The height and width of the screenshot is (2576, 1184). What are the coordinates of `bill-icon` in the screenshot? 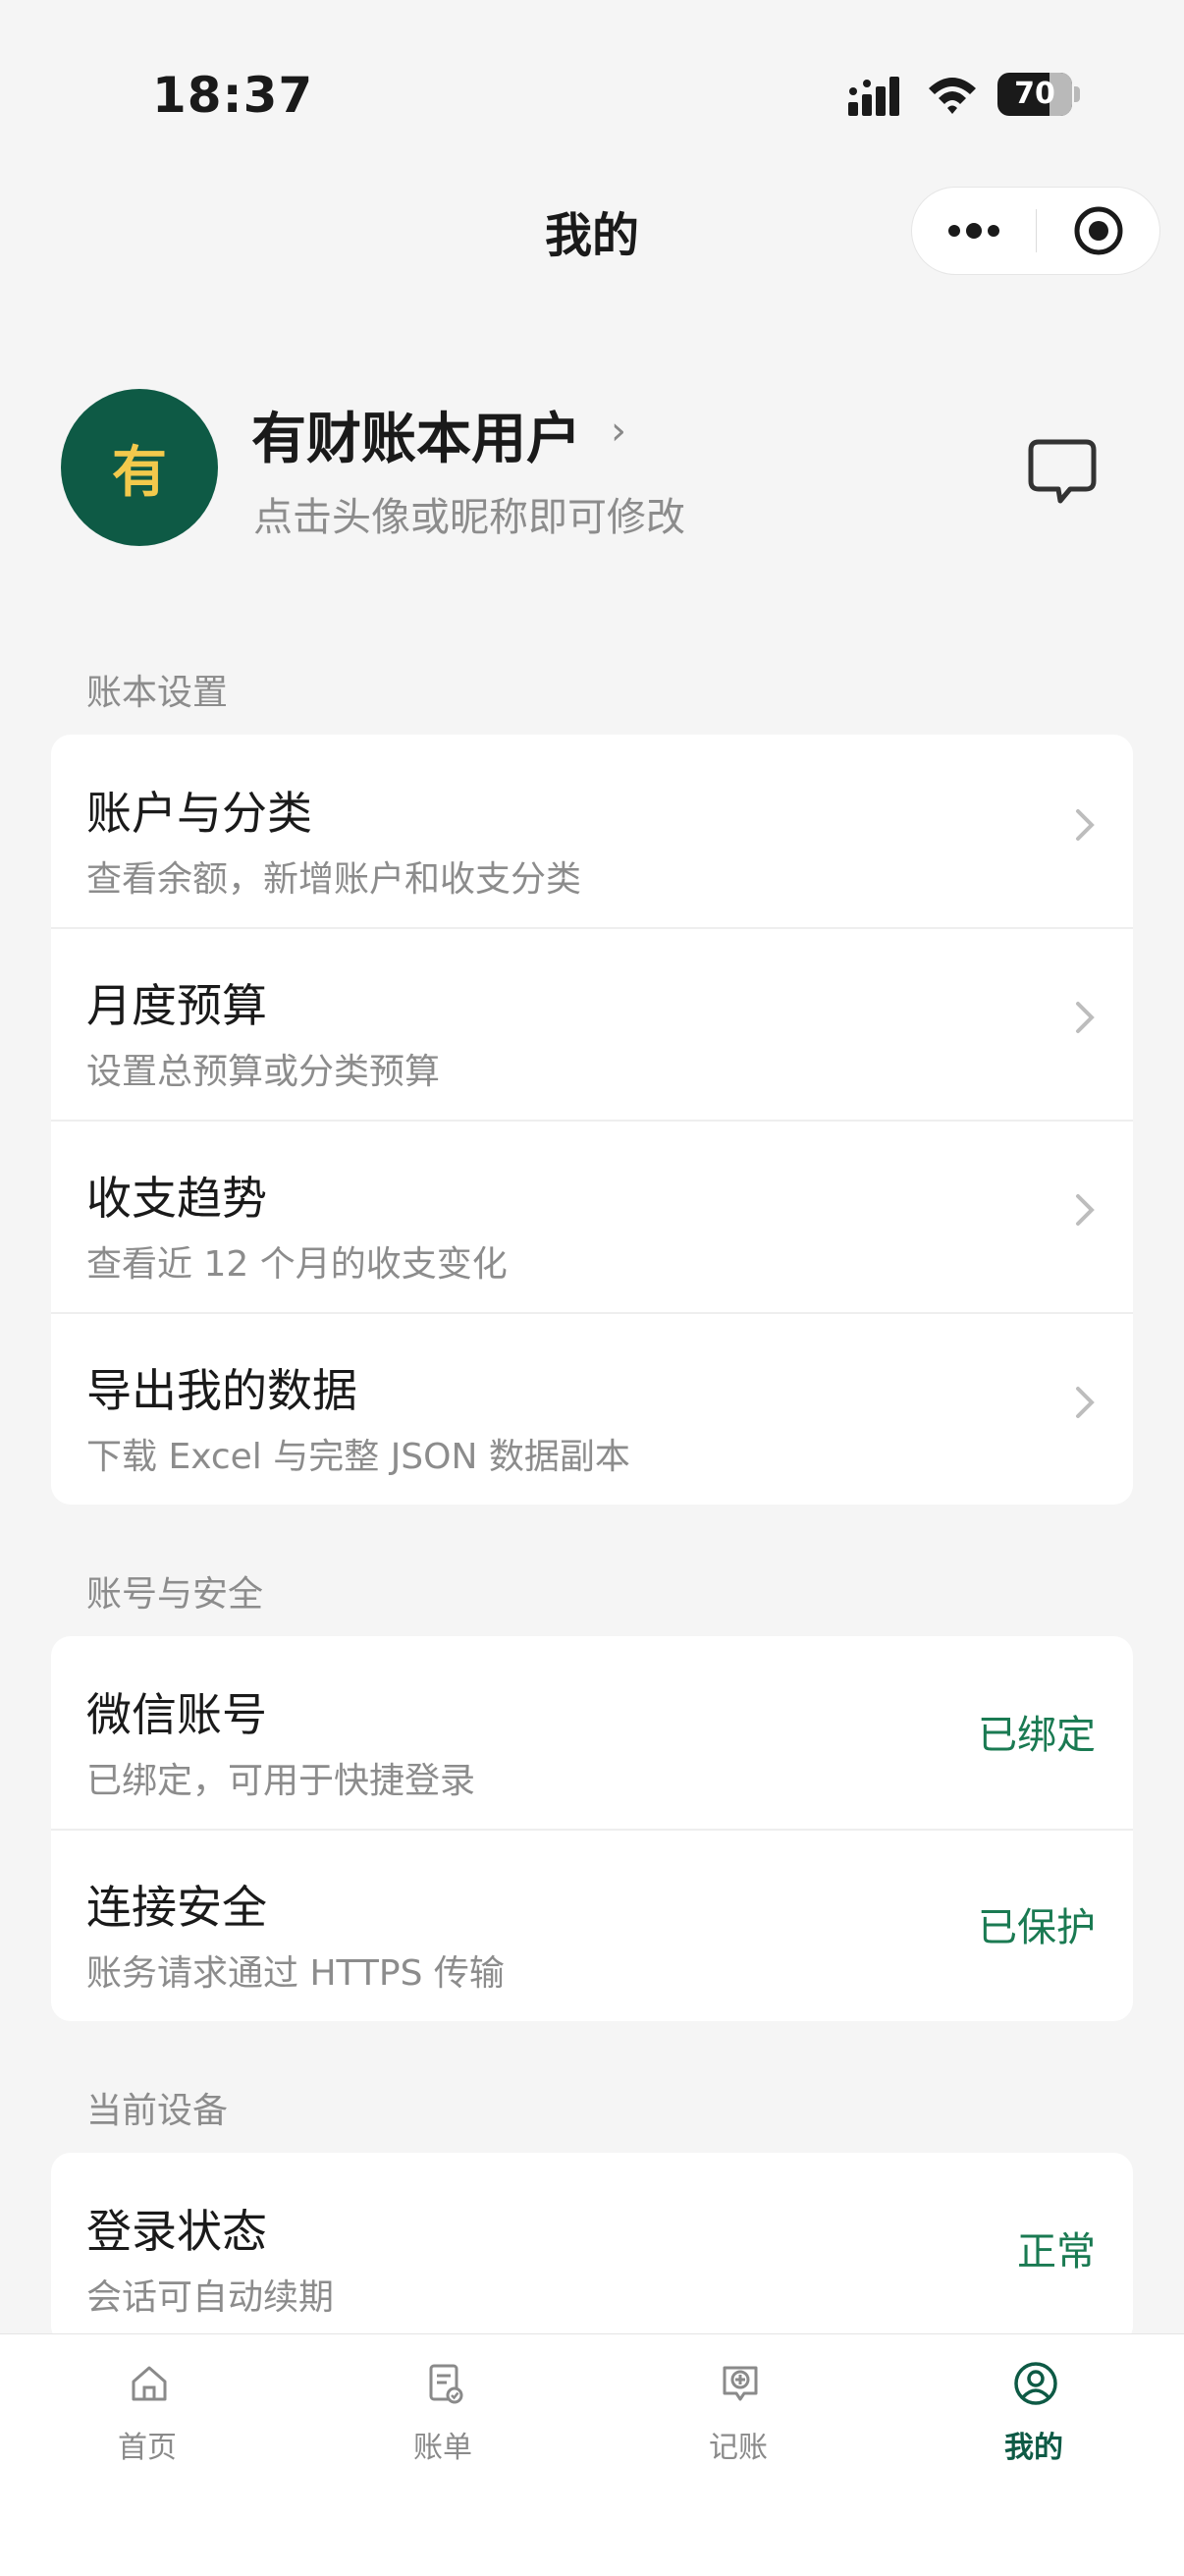 It's located at (446, 2384).